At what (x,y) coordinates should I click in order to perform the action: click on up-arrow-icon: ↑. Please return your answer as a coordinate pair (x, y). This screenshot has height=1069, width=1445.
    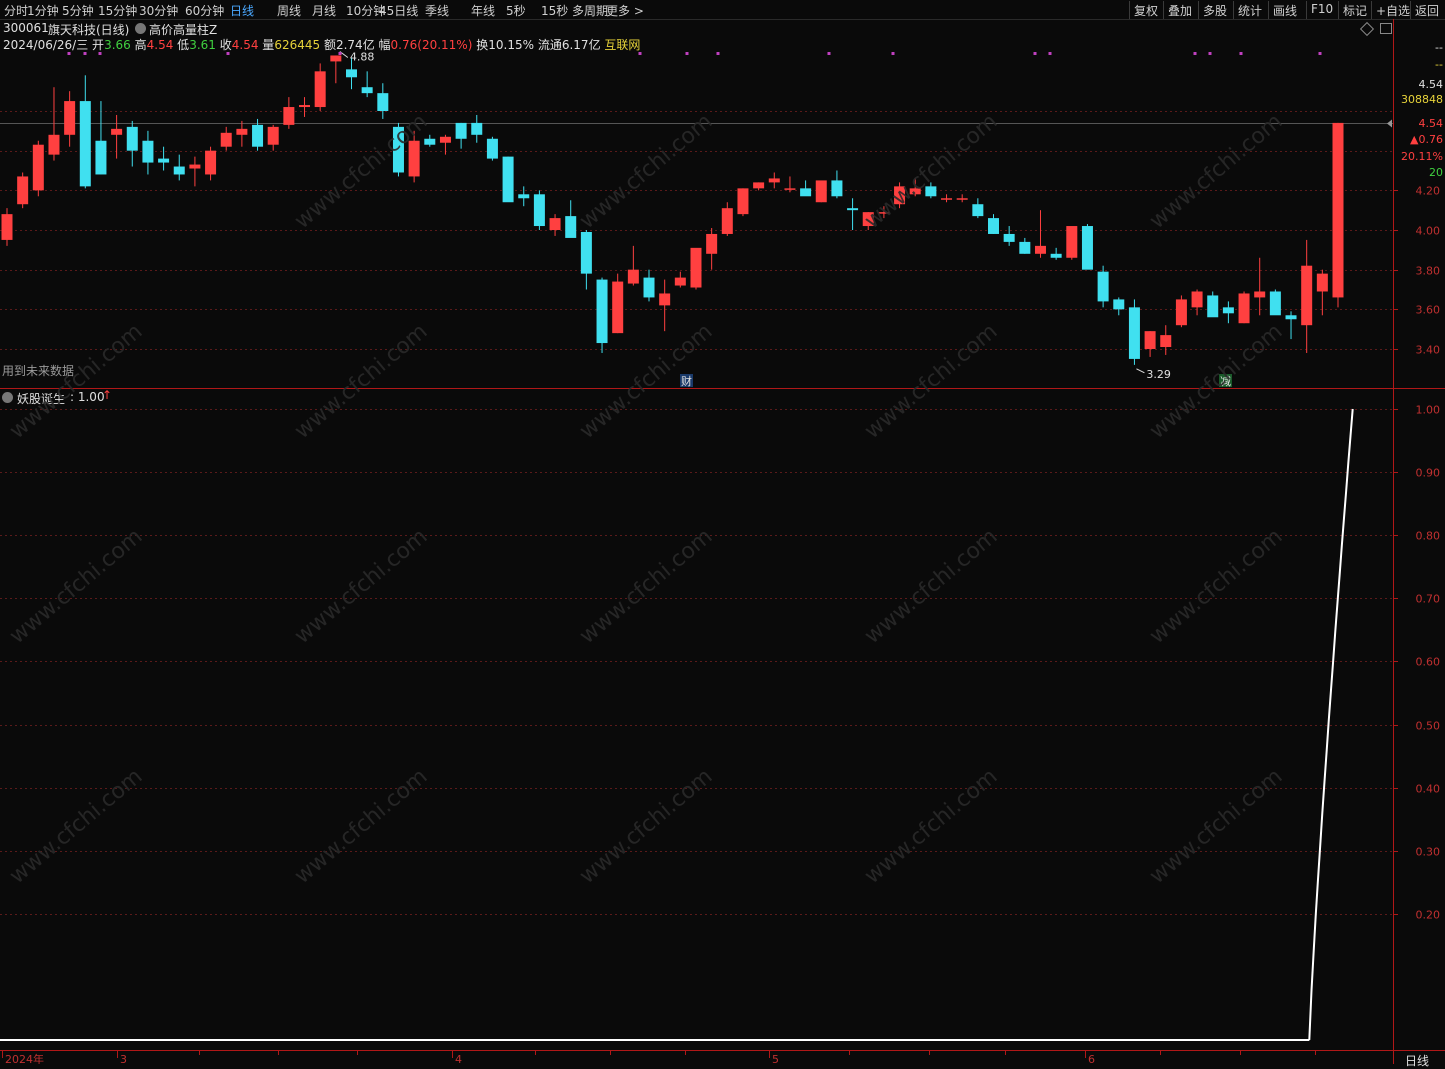
    Looking at the image, I should click on (107, 395).